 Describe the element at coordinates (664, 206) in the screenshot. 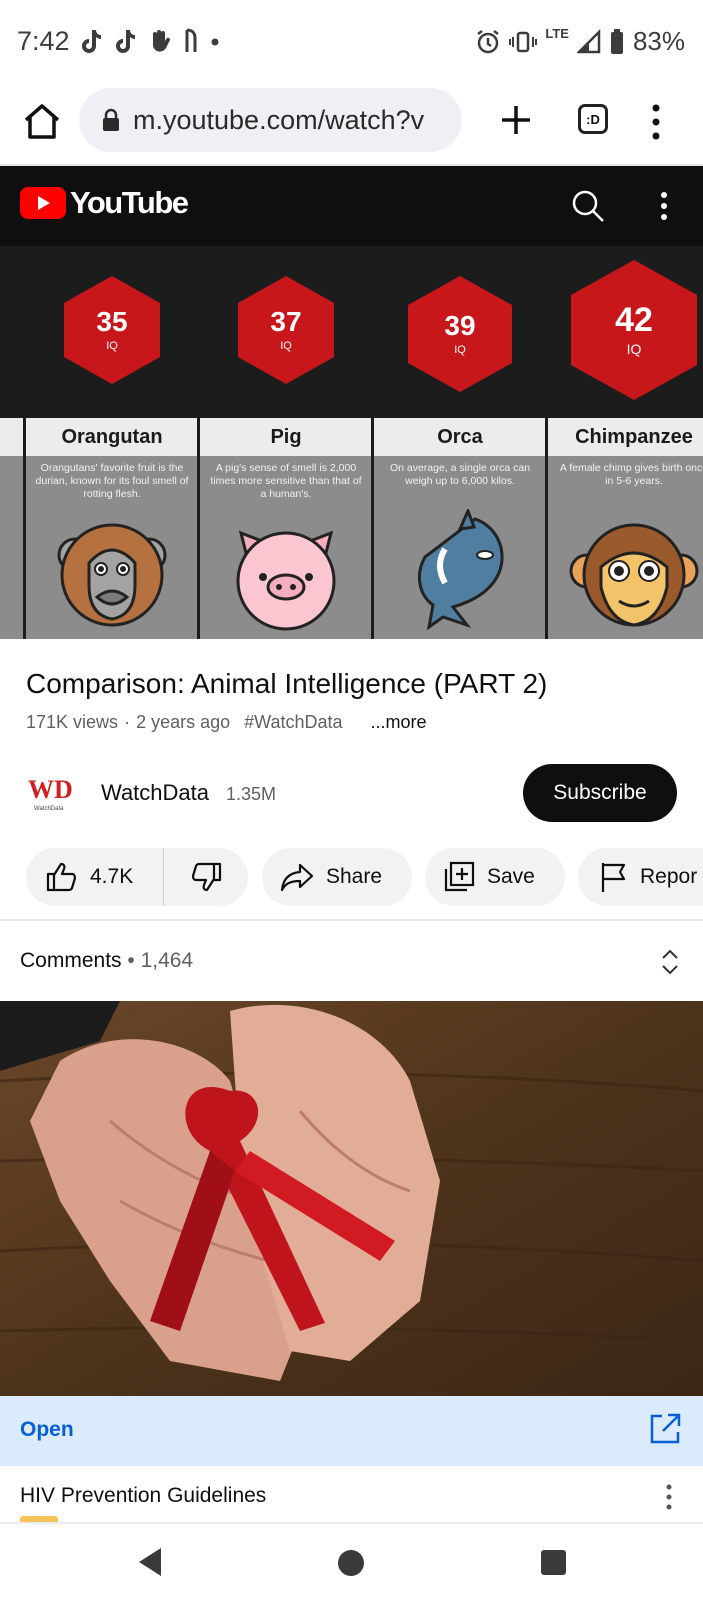

I see `more-options-icon` at that location.